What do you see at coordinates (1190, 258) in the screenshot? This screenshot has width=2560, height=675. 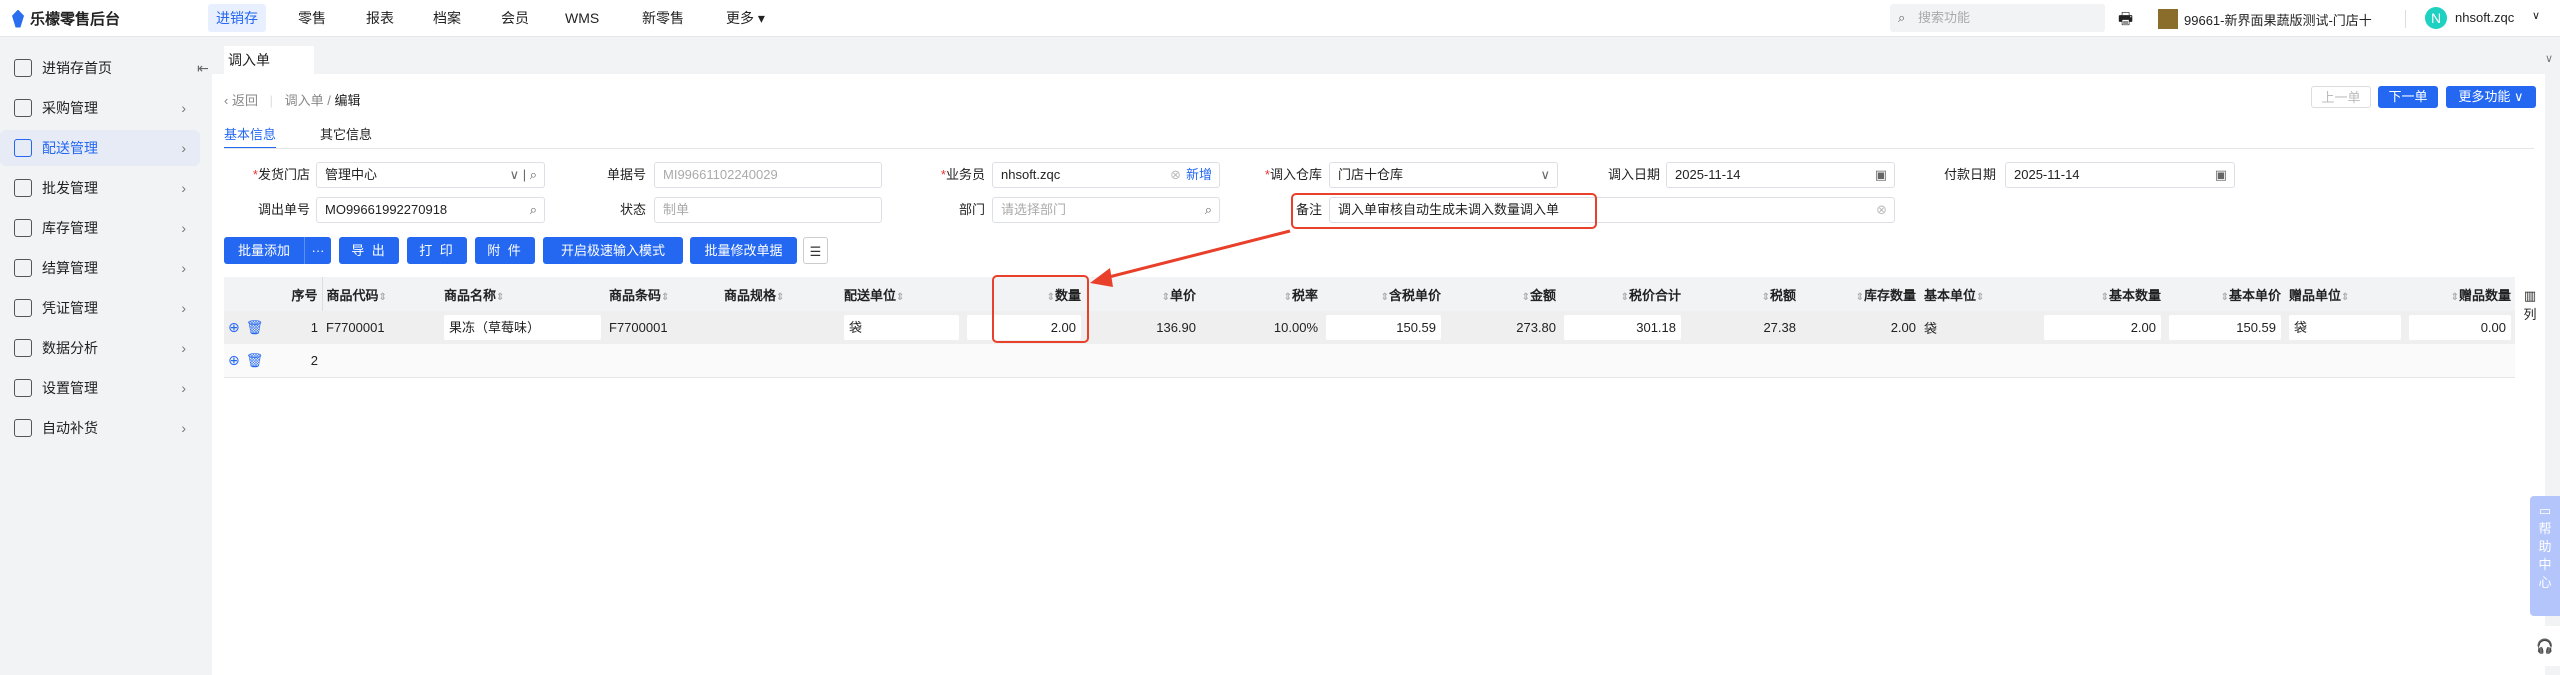 I see `annotation-arrow` at bounding box center [1190, 258].